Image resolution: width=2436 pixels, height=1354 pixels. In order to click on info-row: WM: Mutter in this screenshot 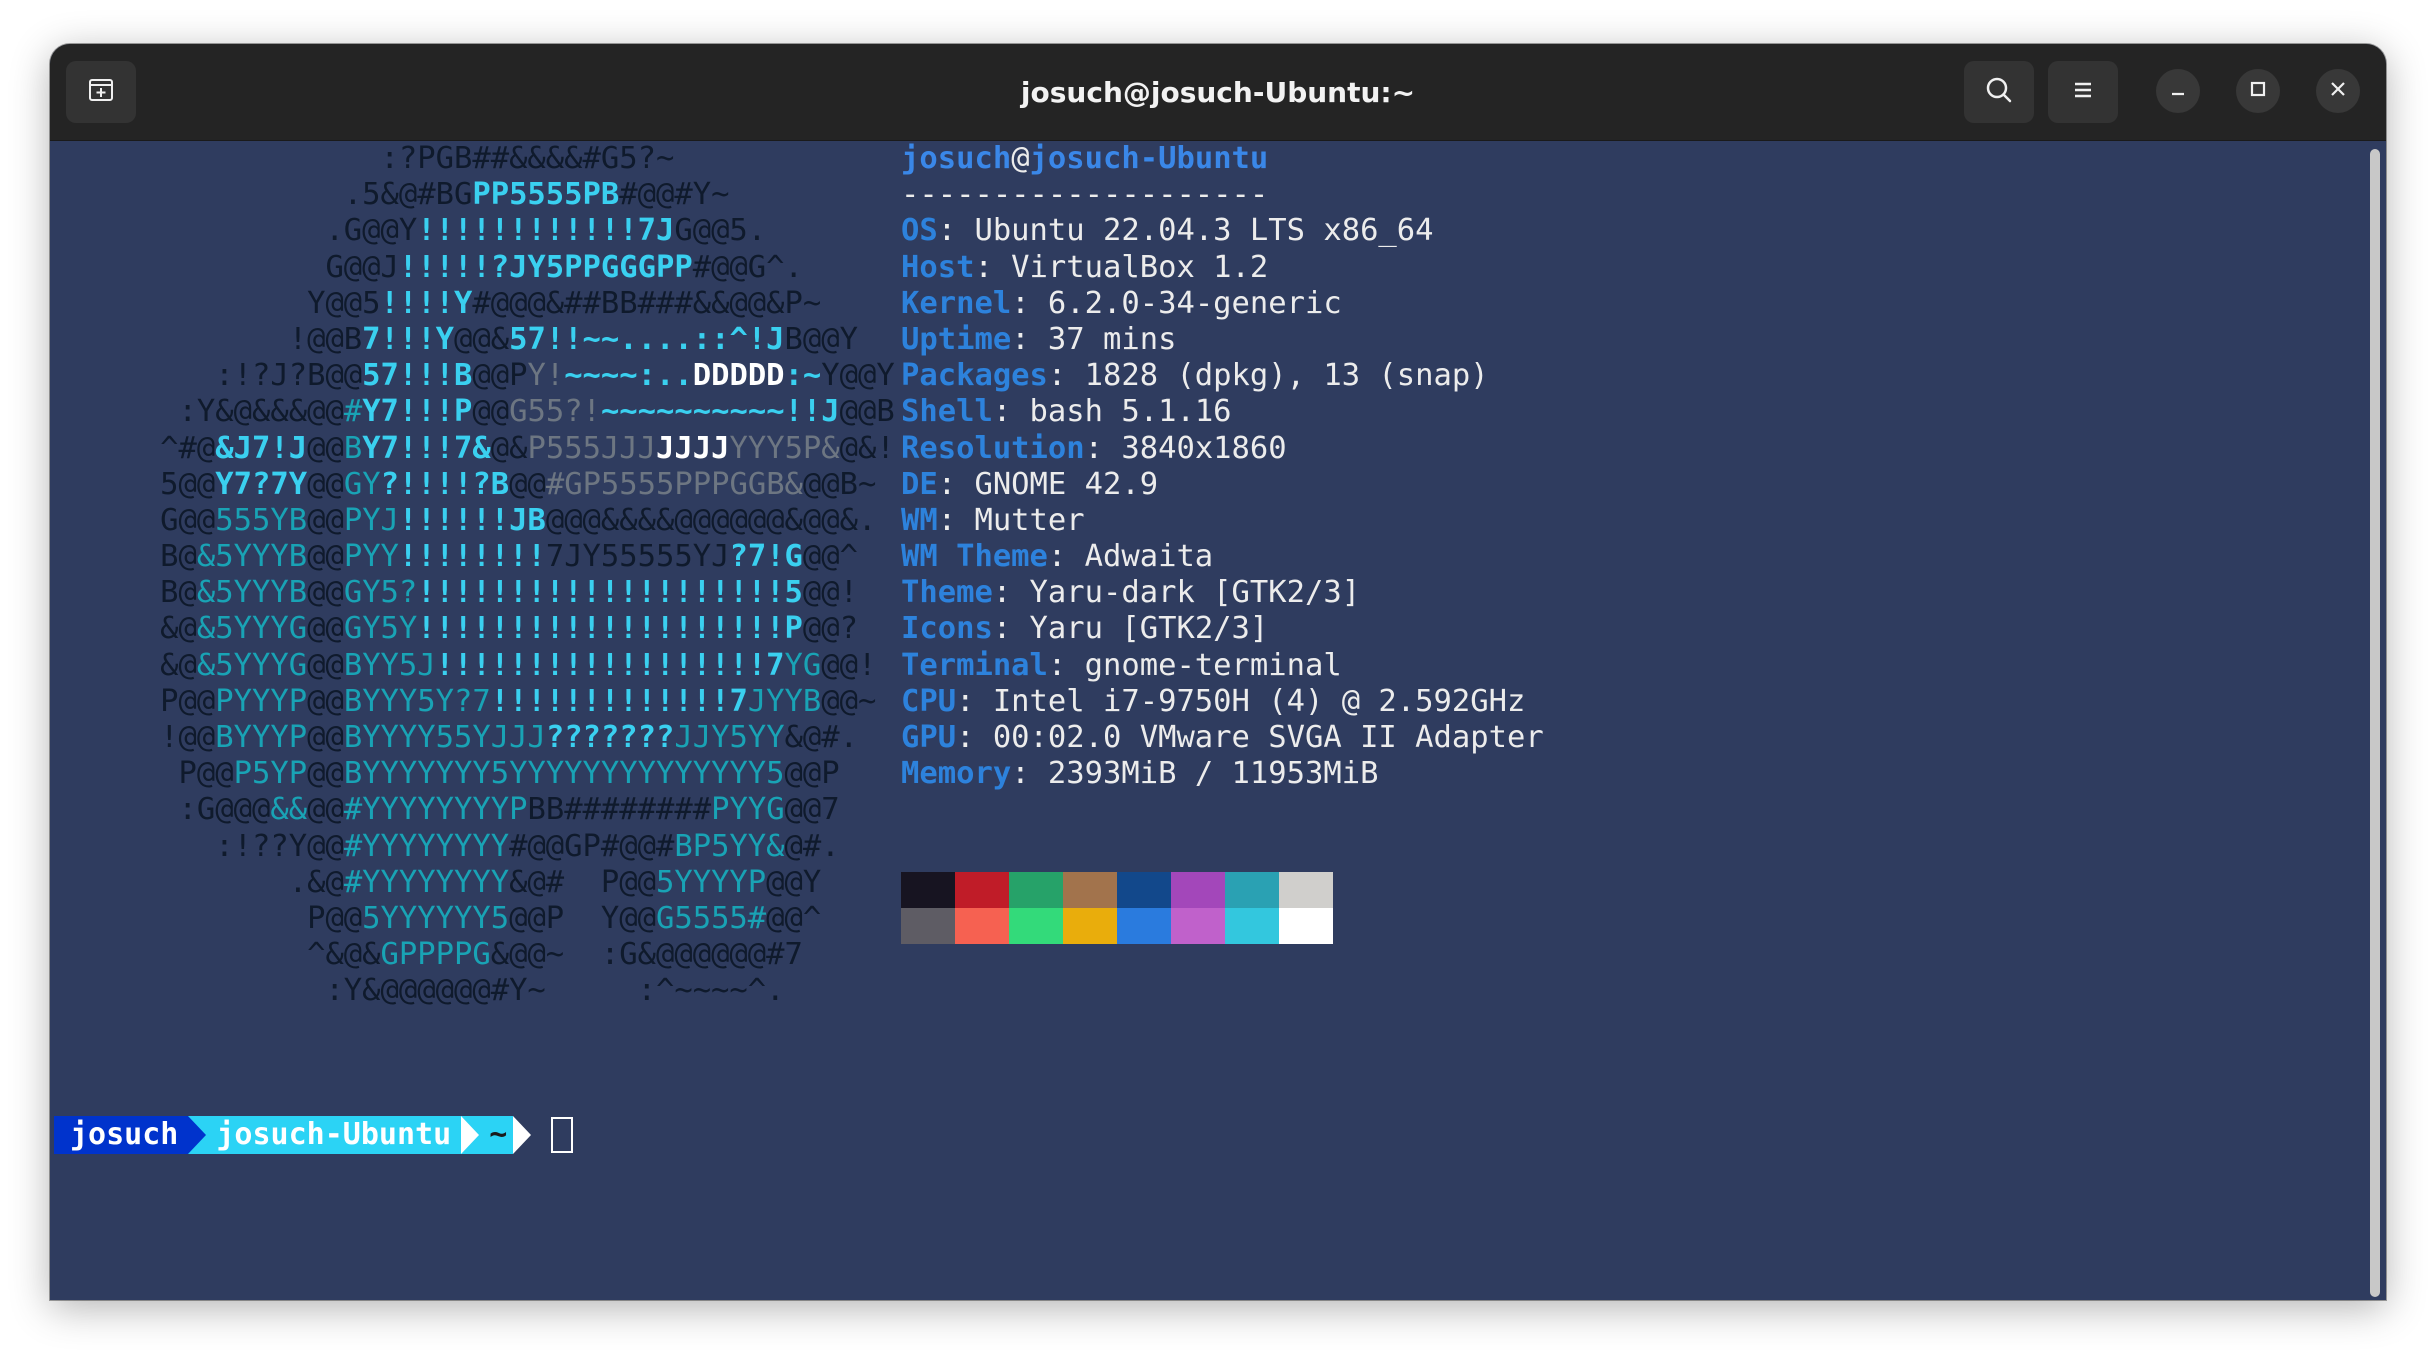, I will do `click(1222, 521)`.